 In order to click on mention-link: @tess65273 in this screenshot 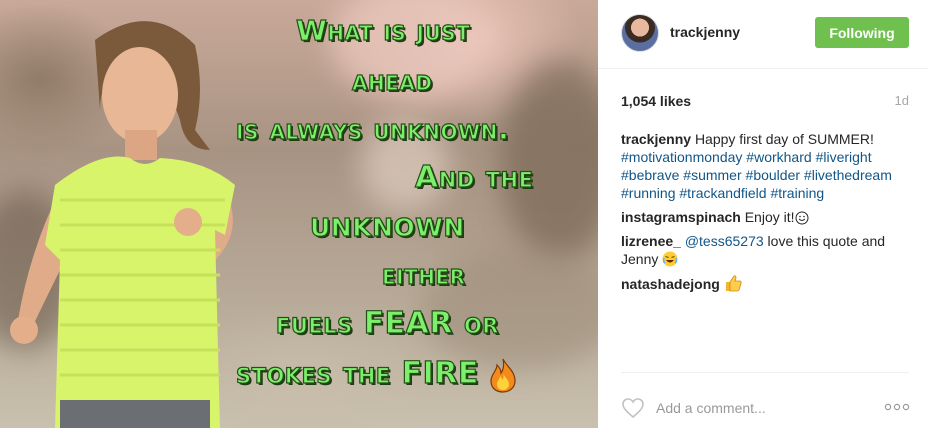, I will do `click(724, 241)`.